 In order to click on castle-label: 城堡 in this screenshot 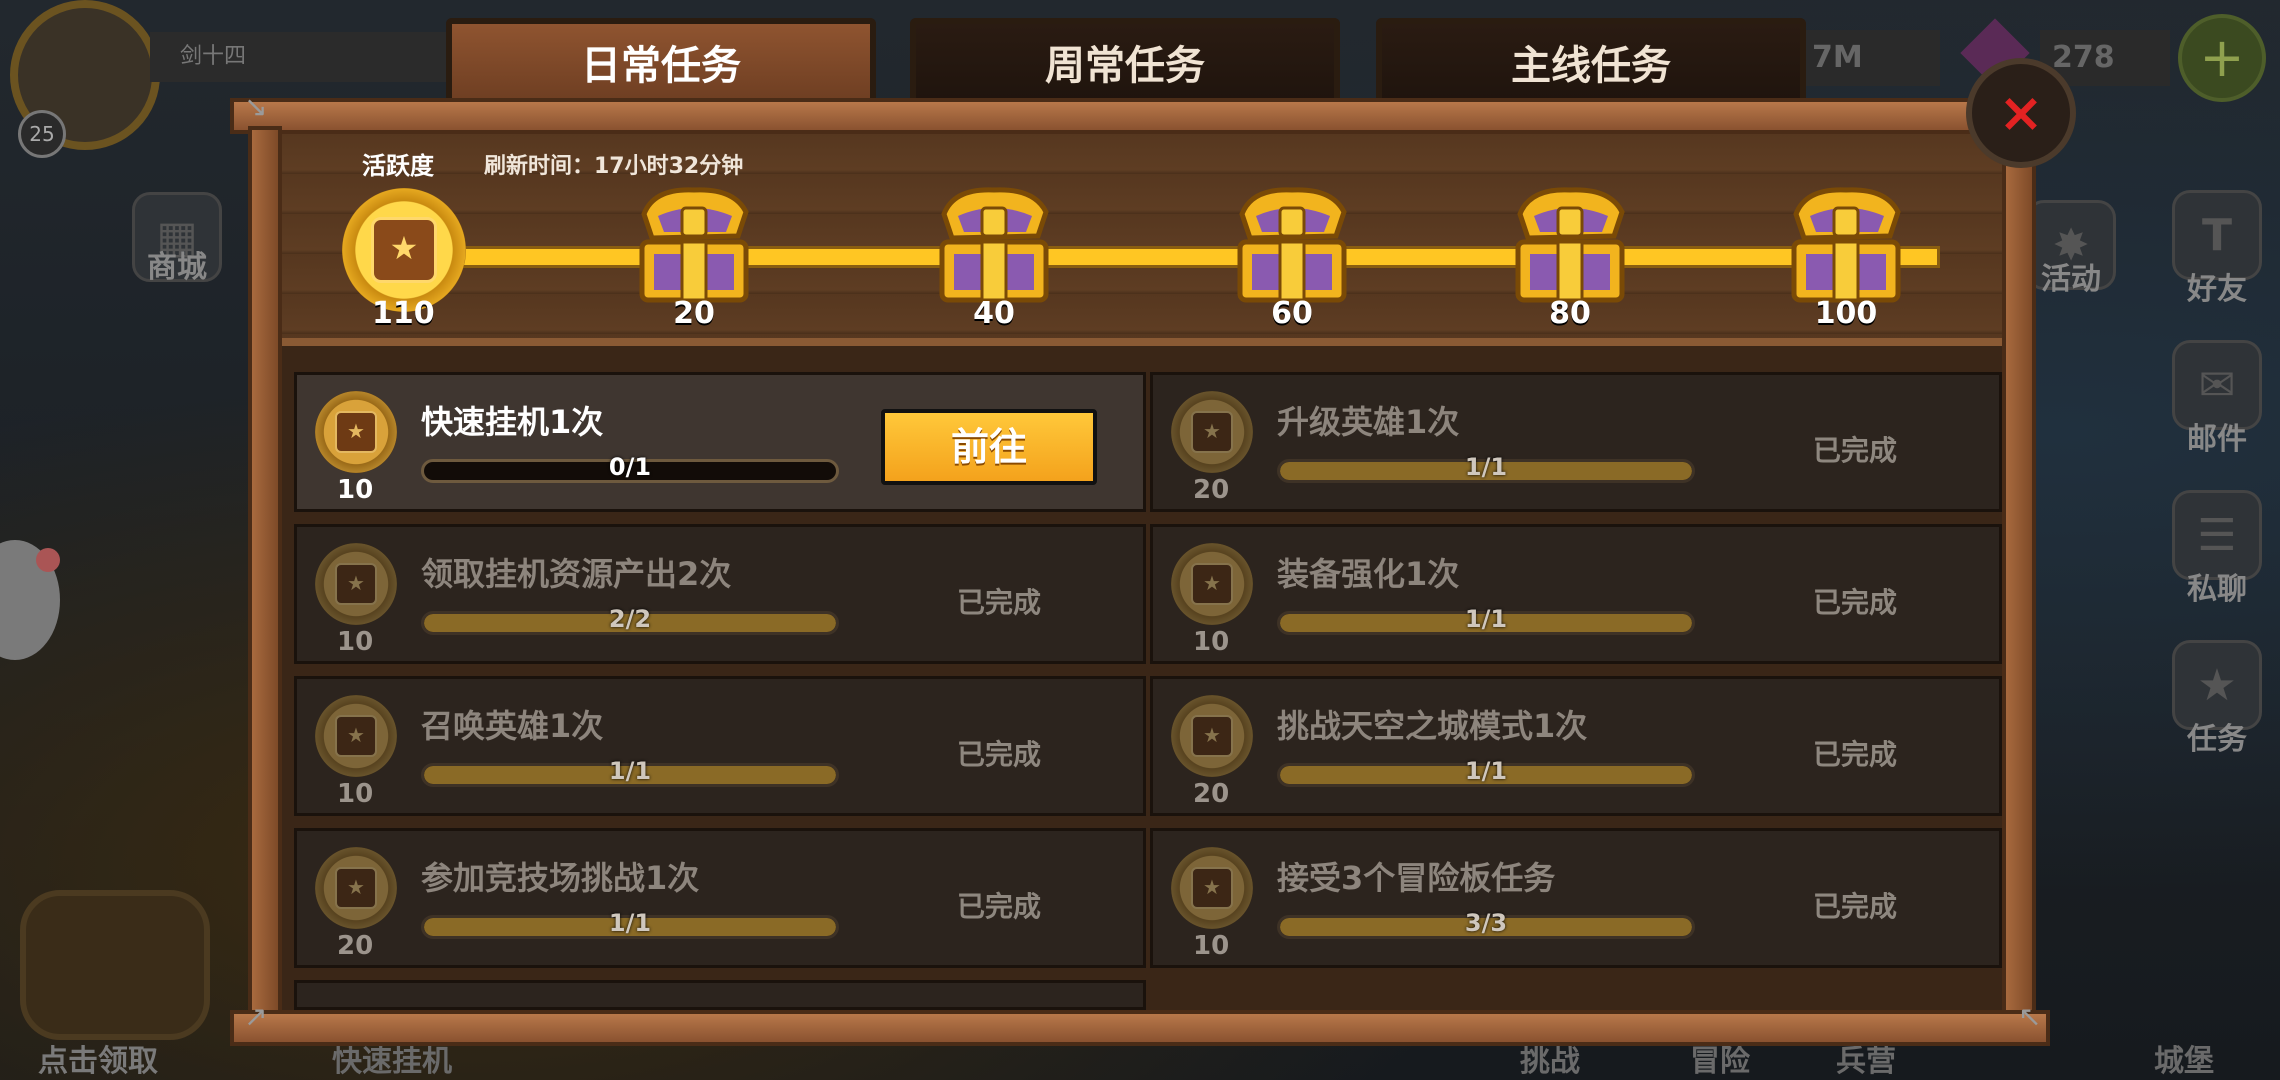, I will do `click(2184, 1058)`.